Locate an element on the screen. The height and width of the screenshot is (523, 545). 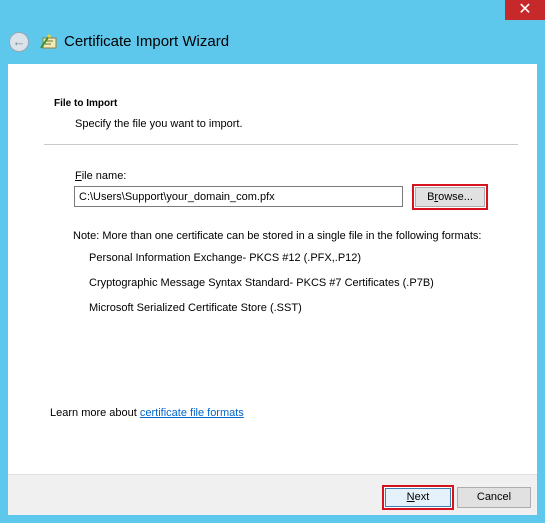
next-button-face: Next is located at coordinates (418, 497).